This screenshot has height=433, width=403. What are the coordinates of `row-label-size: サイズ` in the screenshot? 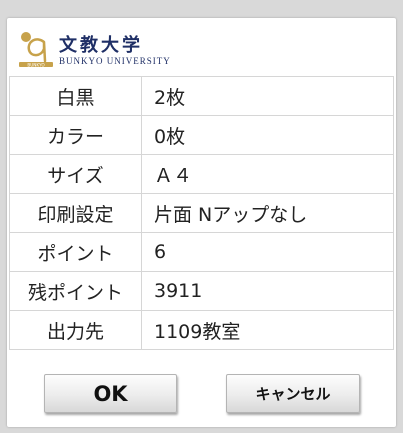 It's located at (75, 174).